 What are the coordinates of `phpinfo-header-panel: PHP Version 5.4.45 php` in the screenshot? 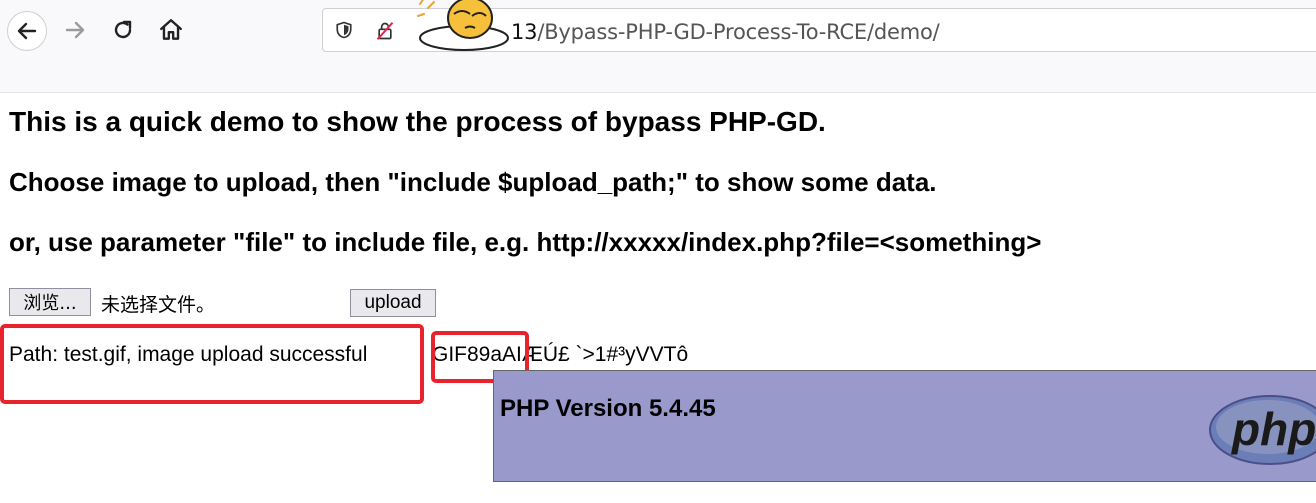 It's located at (904, 426).